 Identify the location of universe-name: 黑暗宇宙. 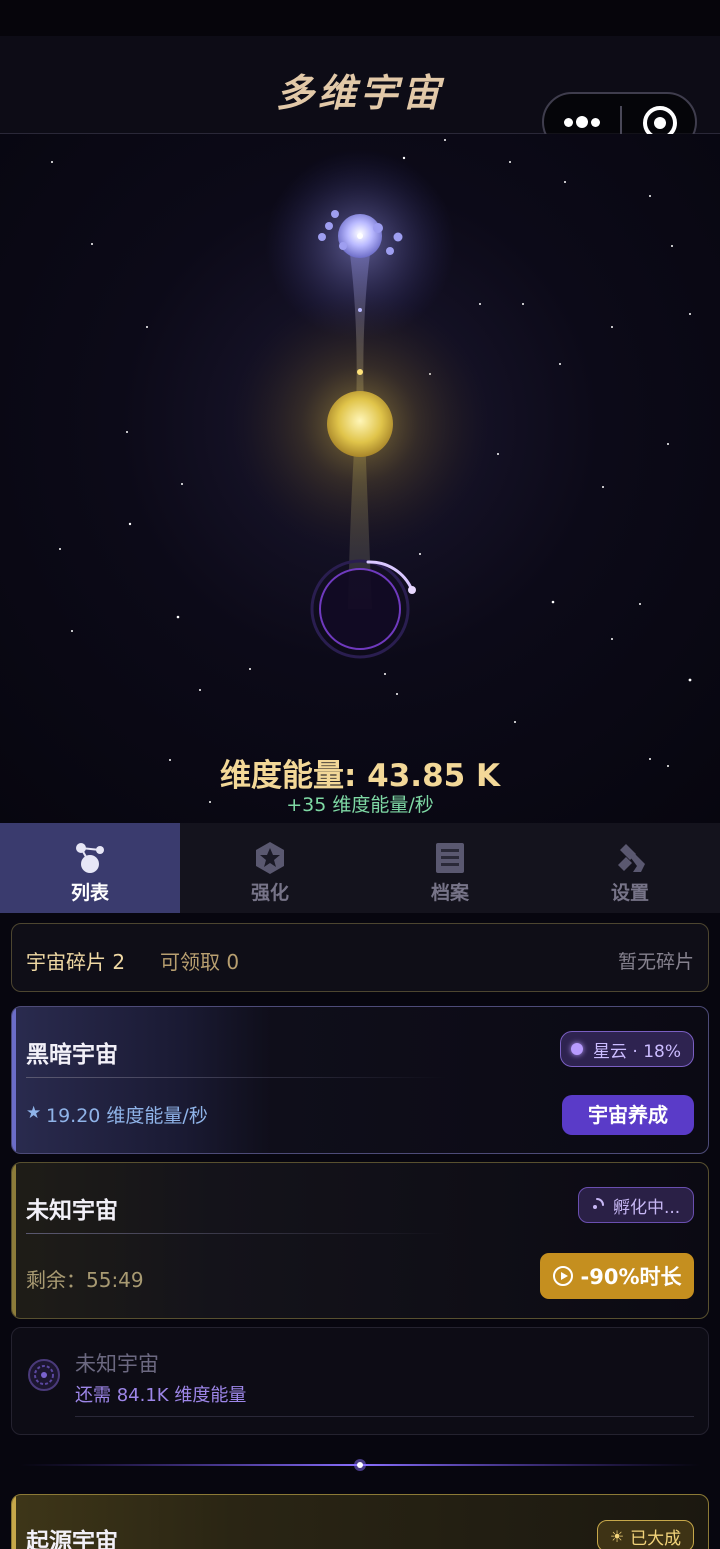
(72, 1055).